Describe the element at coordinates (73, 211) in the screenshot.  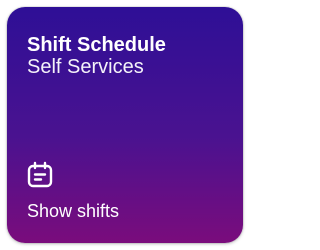
I see `show-shifts-label: Show shifts` at that location.